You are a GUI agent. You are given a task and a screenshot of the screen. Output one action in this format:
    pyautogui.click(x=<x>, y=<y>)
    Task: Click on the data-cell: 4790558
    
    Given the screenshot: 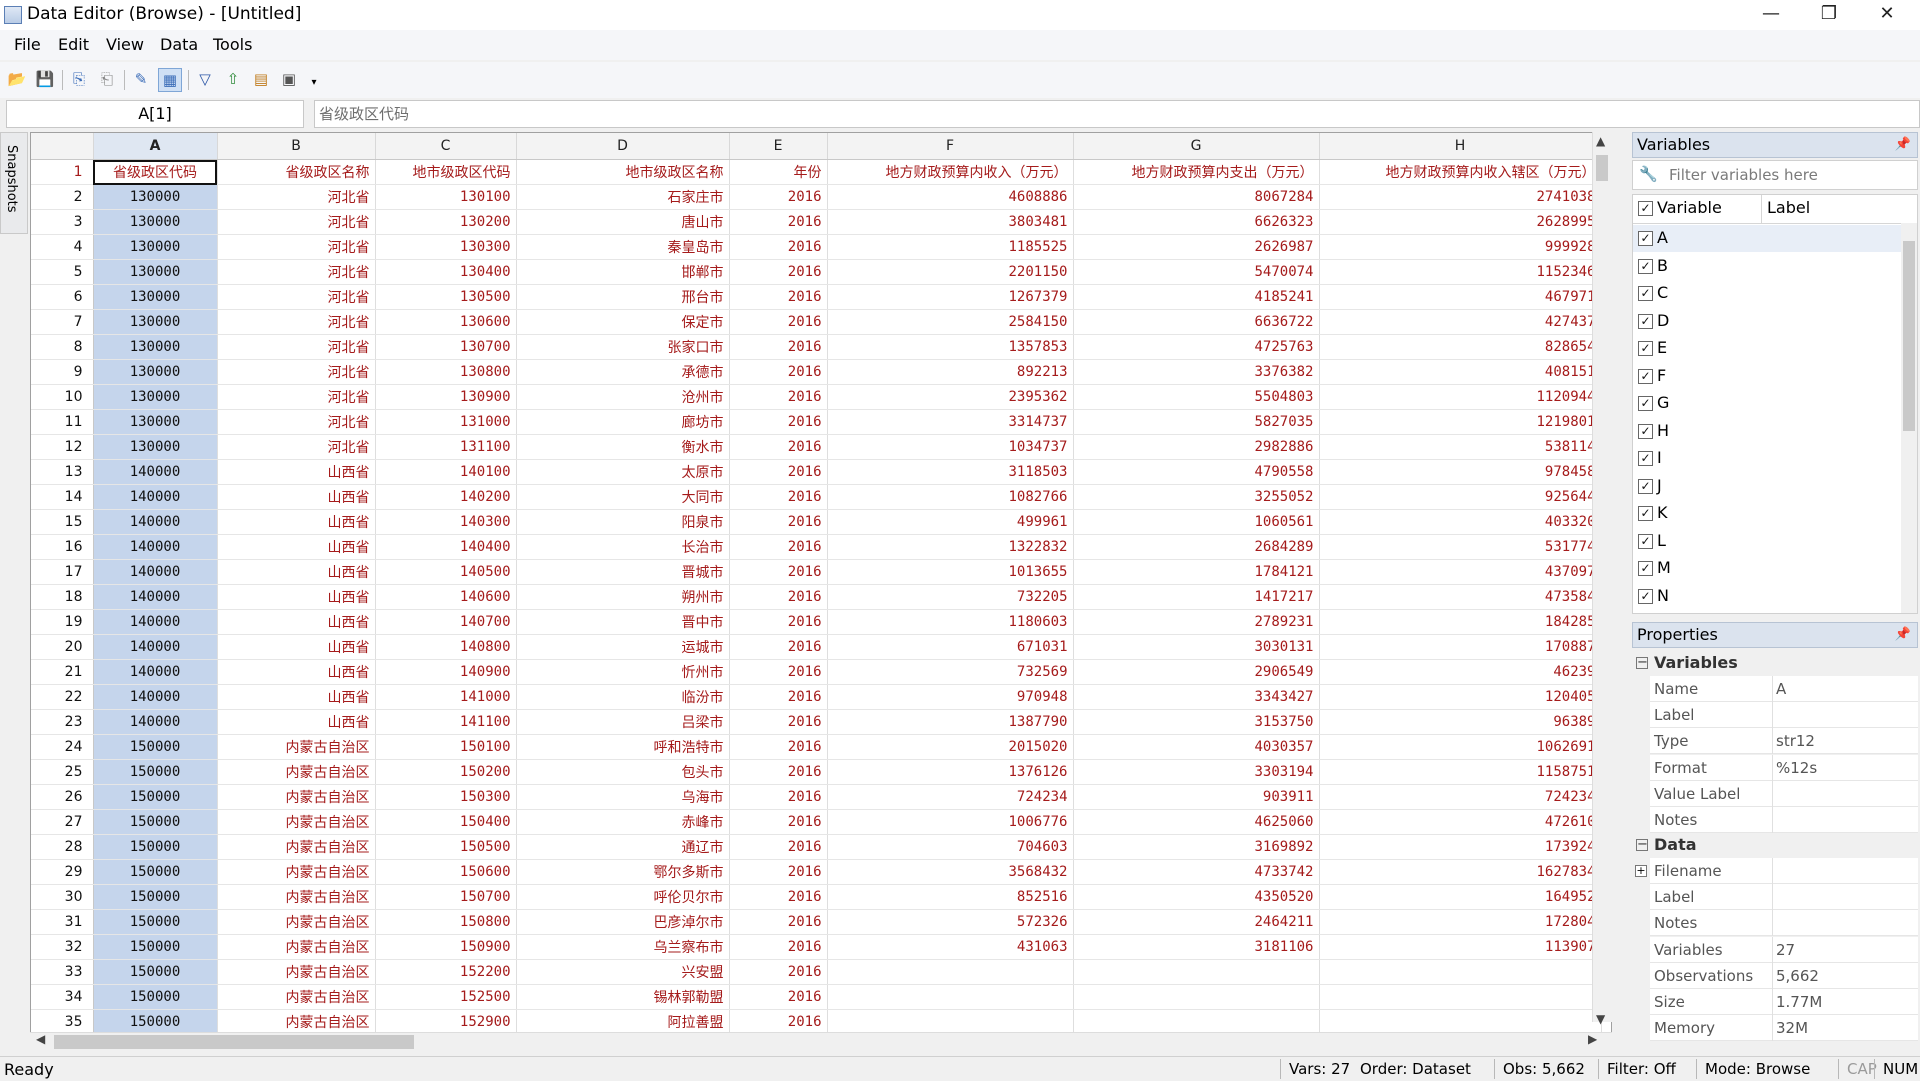 What is the action you would take?
    pyautogui.click(x=1196, y=472)
    